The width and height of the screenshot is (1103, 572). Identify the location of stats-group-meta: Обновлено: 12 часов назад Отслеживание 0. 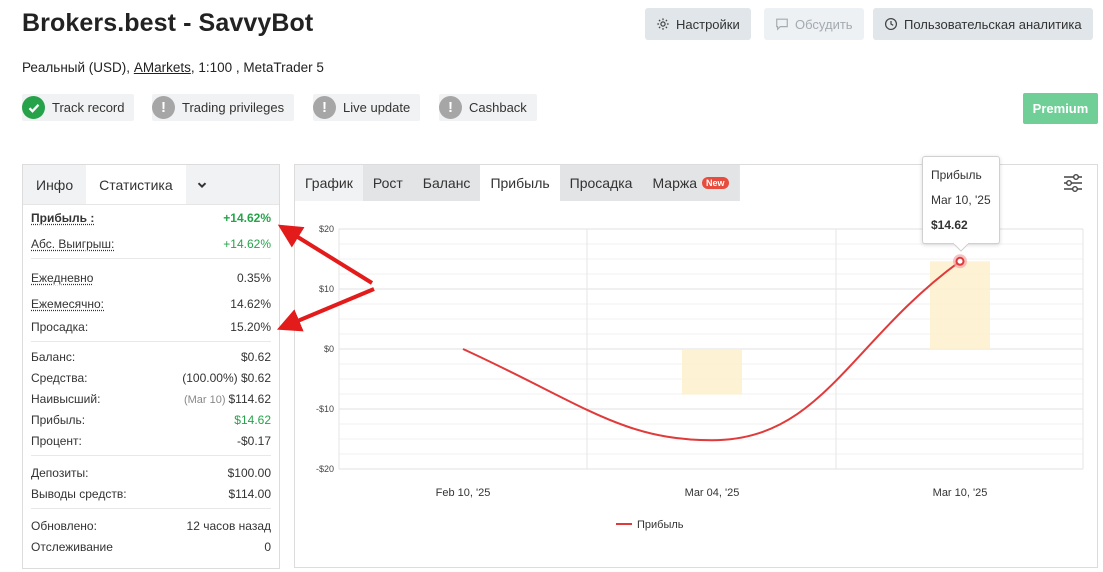
(151, 535).